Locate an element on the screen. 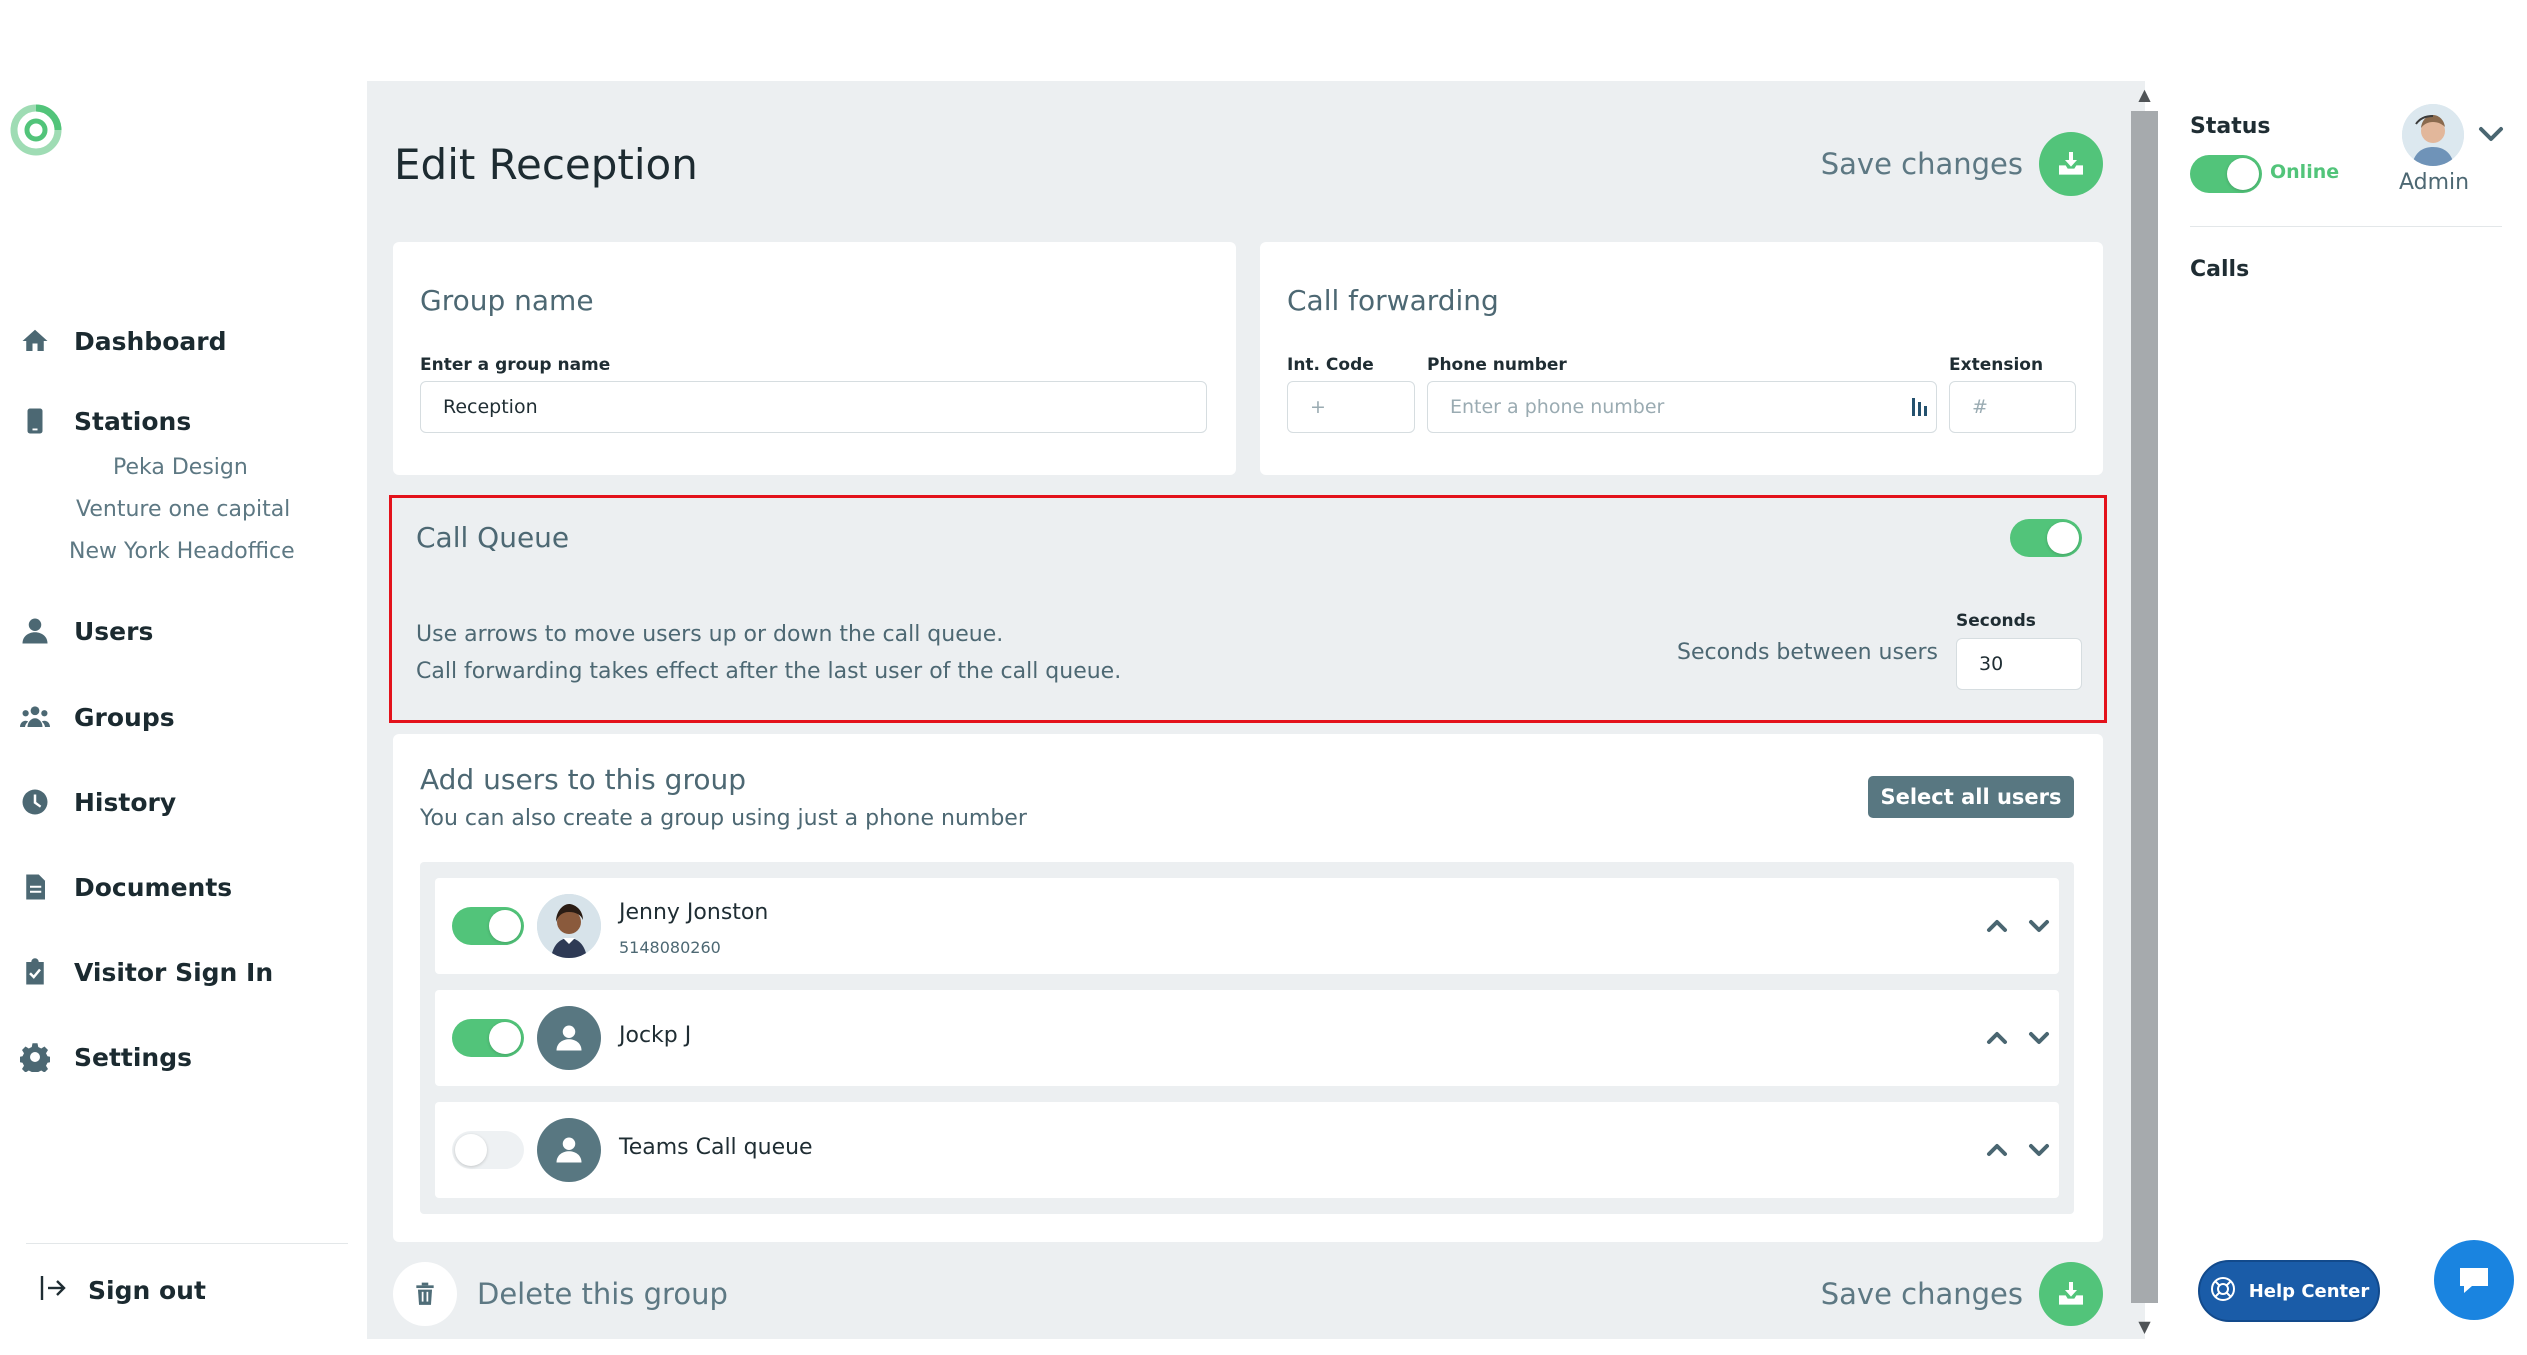 This screenshot has width=2527, height=1355. admin-menu-chevron is located at coordinates (2491, 134).